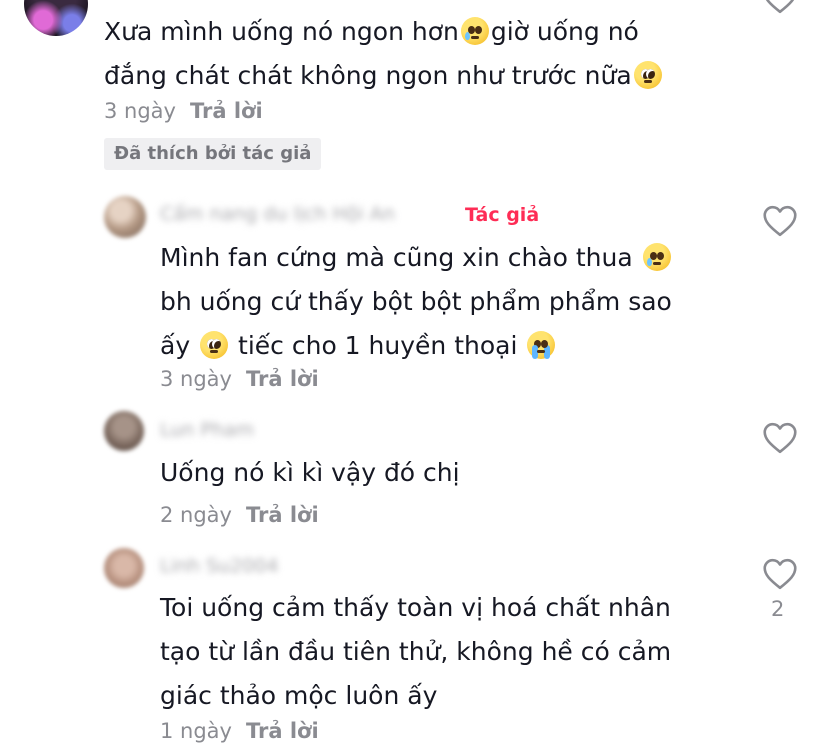 Image resolution: width=828 pixels, height=747 pixels. What do you see at coordinates (502, 215) in the screenshot?
I see `creator-tag: Tác giả` at bounding box center [502, 215].